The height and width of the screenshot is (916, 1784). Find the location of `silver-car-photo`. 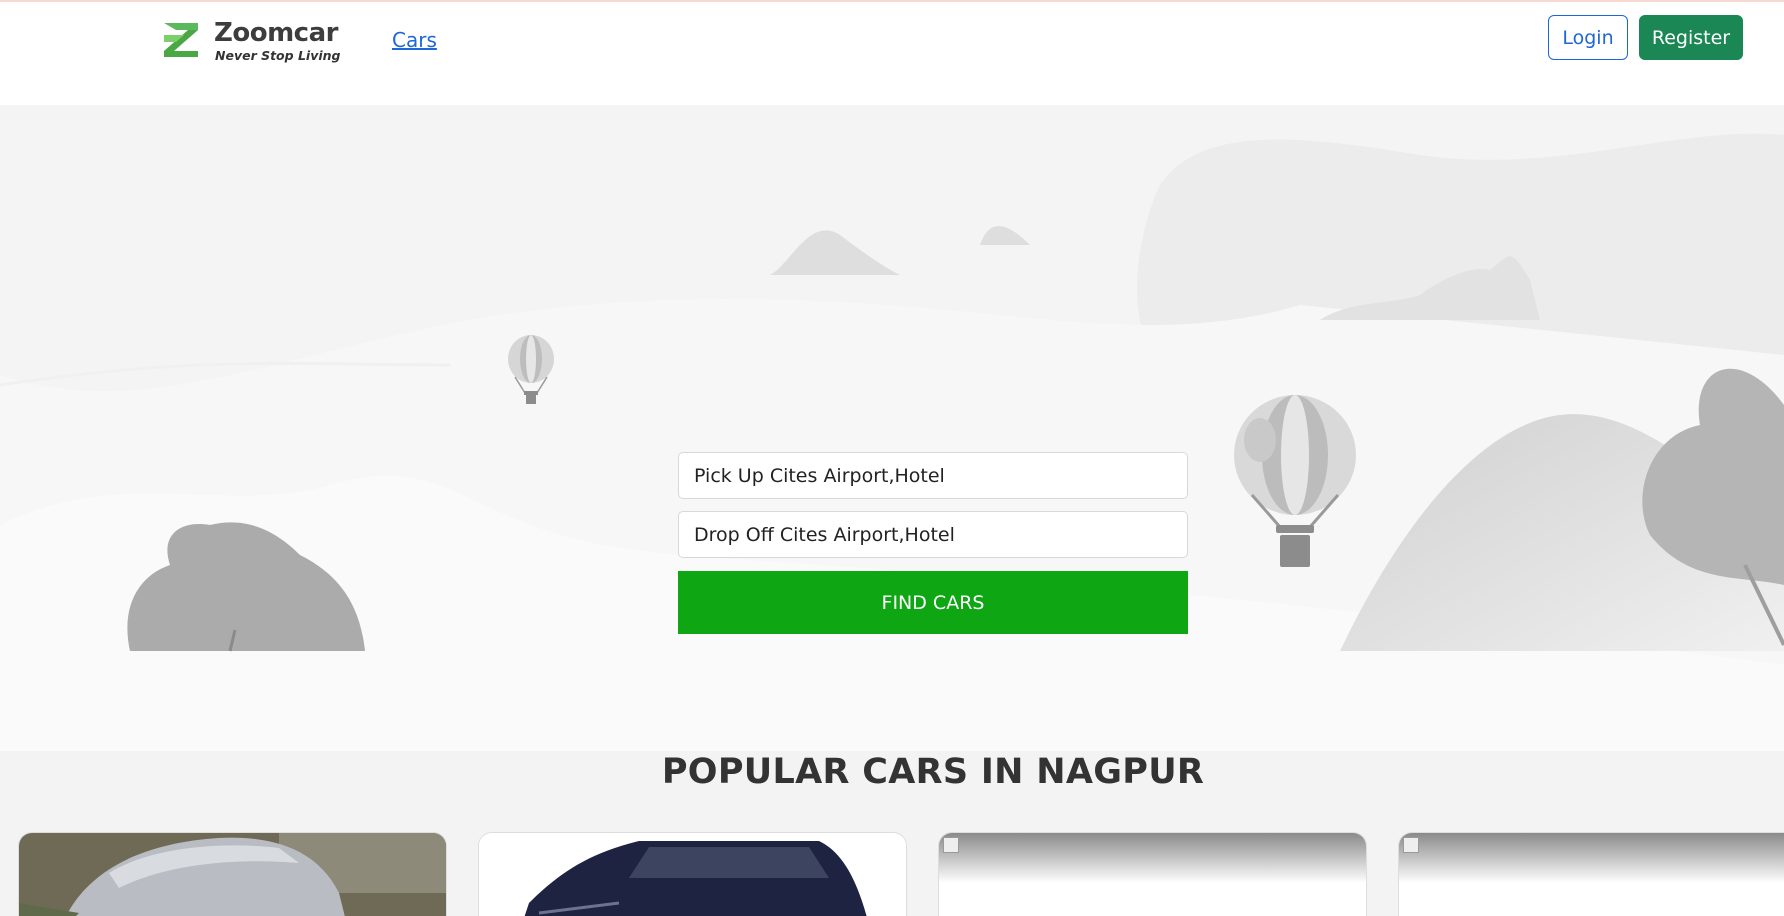

silver-car-photo is located at coordinates (232, 874).